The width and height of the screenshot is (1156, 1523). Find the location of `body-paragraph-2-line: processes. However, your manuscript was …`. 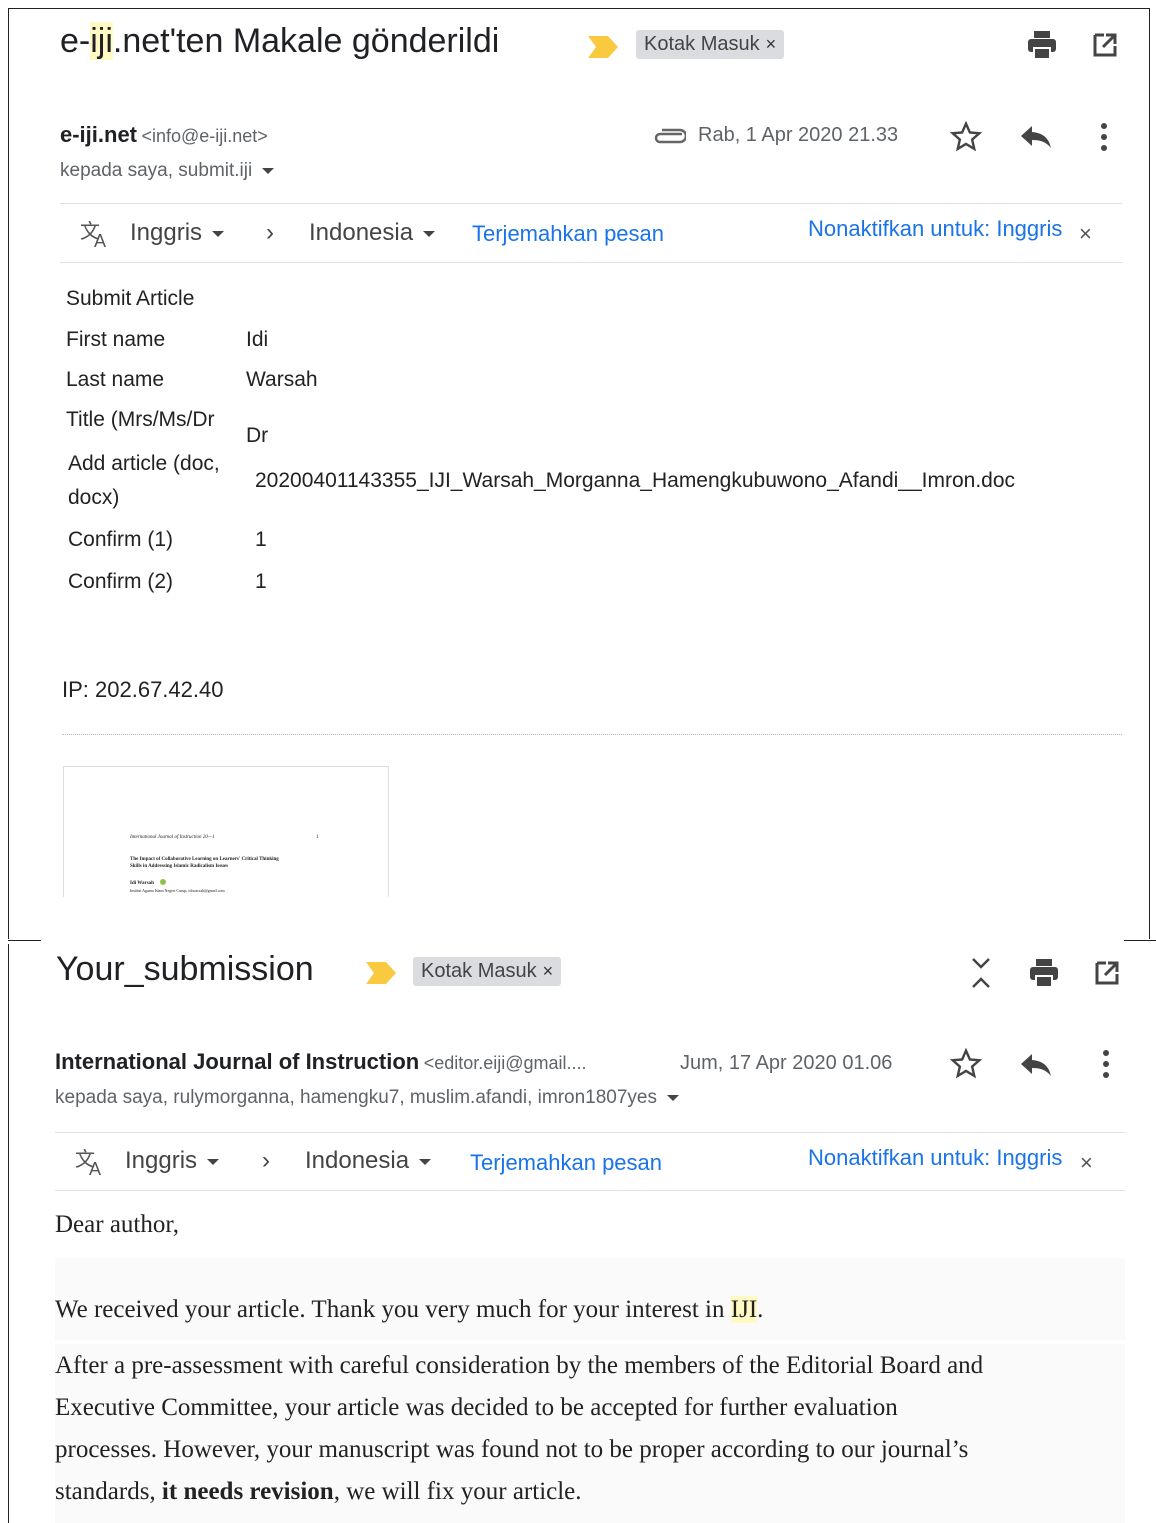

body-paragraph-2-line: processes. However, your manuscript was … is located at coordinates (512, 1449).